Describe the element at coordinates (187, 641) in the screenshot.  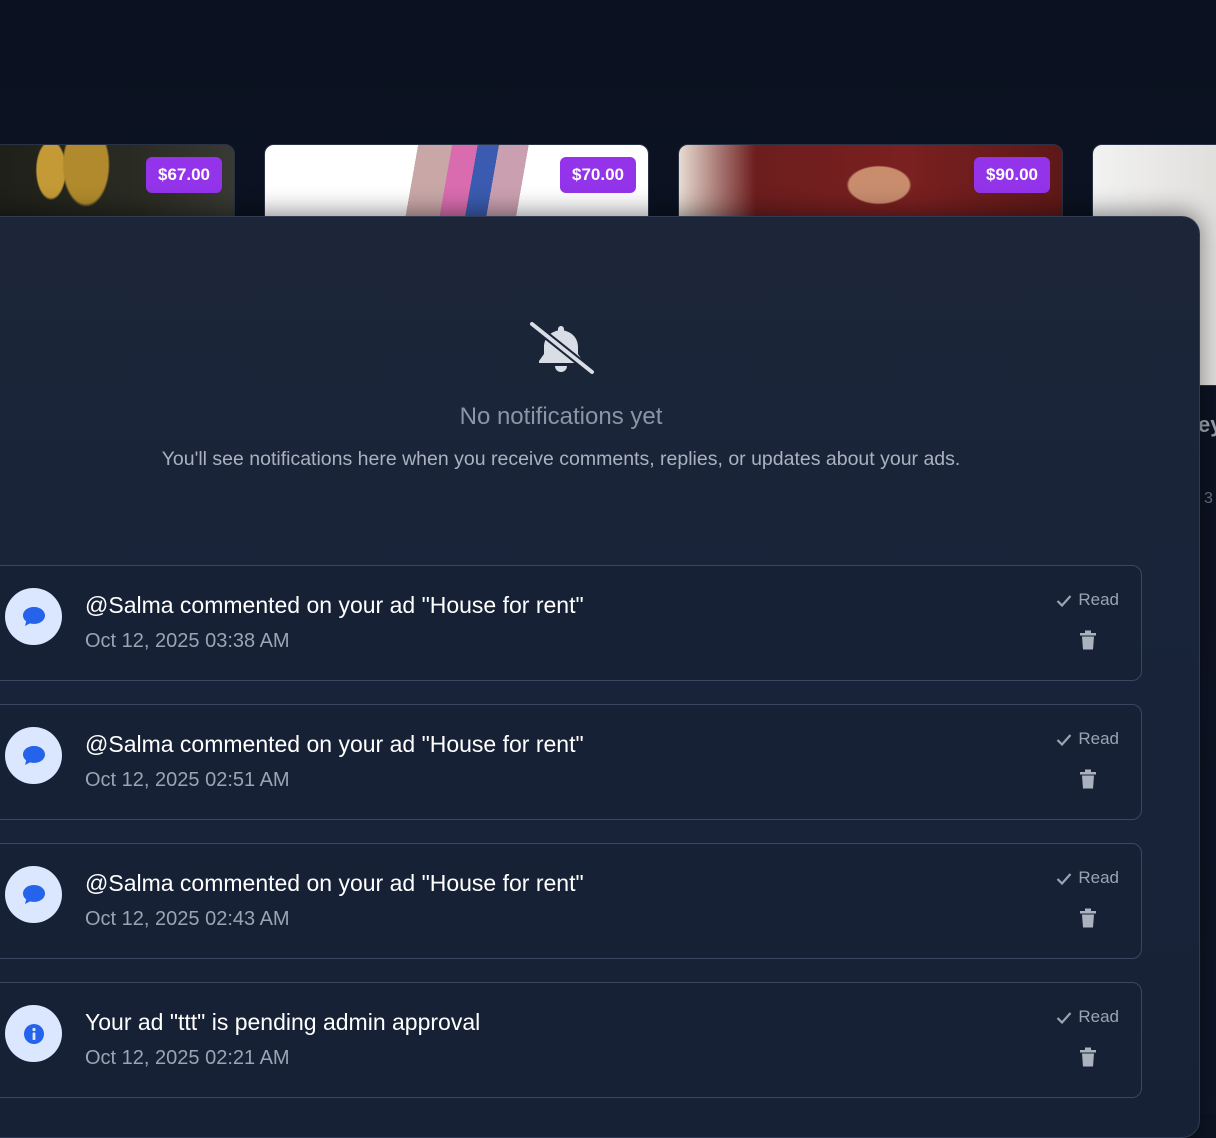
I see `notification-time: Oct 12, 2025 03:38 AM` at that location.